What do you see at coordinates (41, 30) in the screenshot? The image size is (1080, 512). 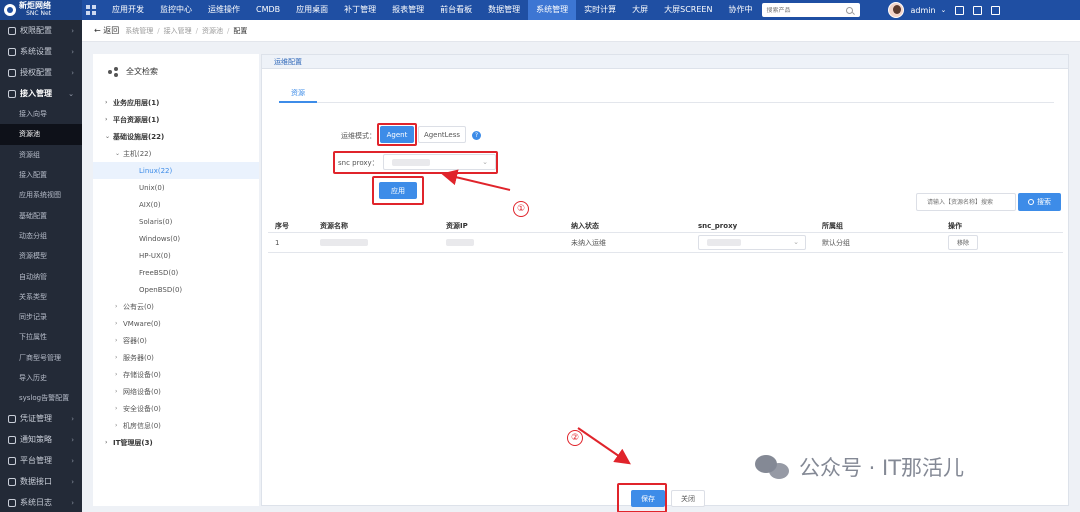 I see `sidebar-item: 权限配置 ›` at bounding box center [41, 30].